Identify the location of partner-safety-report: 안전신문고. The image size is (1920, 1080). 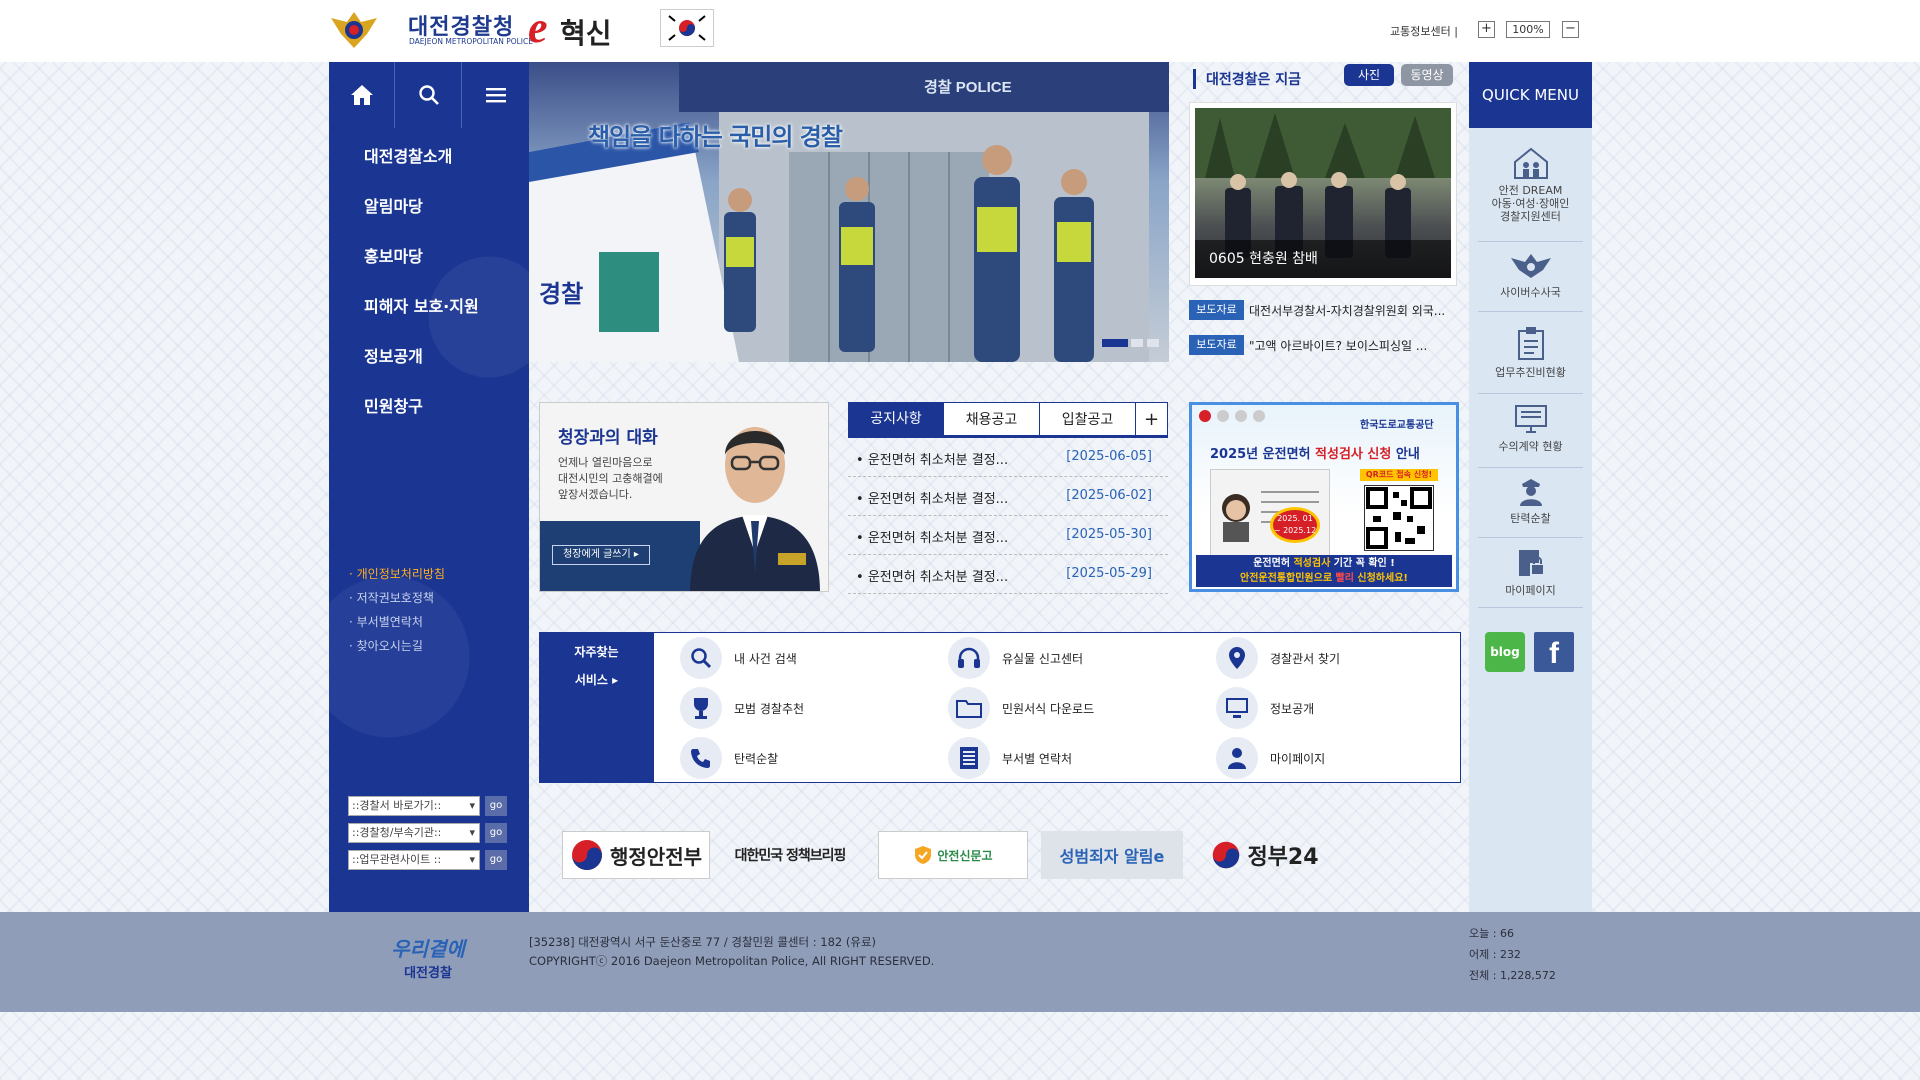
(953, 855).